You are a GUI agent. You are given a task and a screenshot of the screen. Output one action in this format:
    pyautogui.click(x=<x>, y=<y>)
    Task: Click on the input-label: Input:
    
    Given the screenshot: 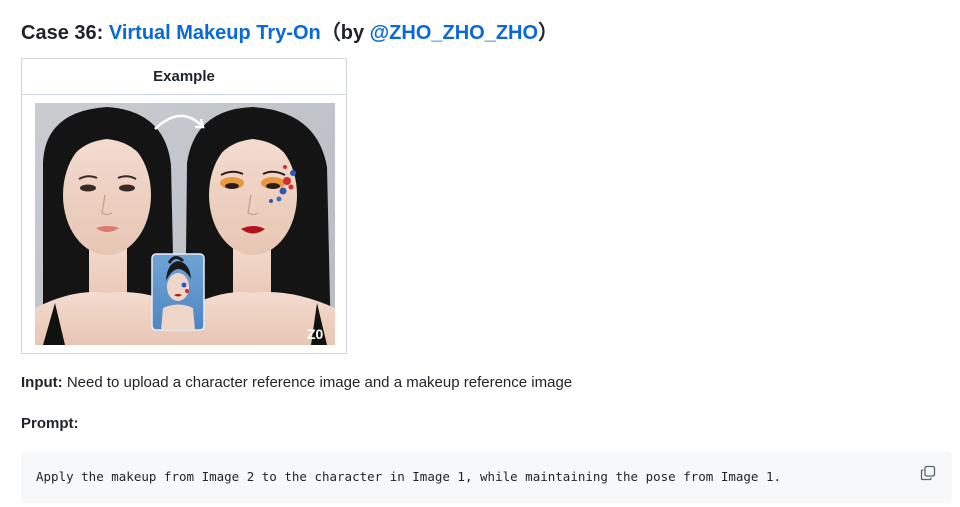 What is the action you would take?
    pyautogui.click(x=42, y=382)
    